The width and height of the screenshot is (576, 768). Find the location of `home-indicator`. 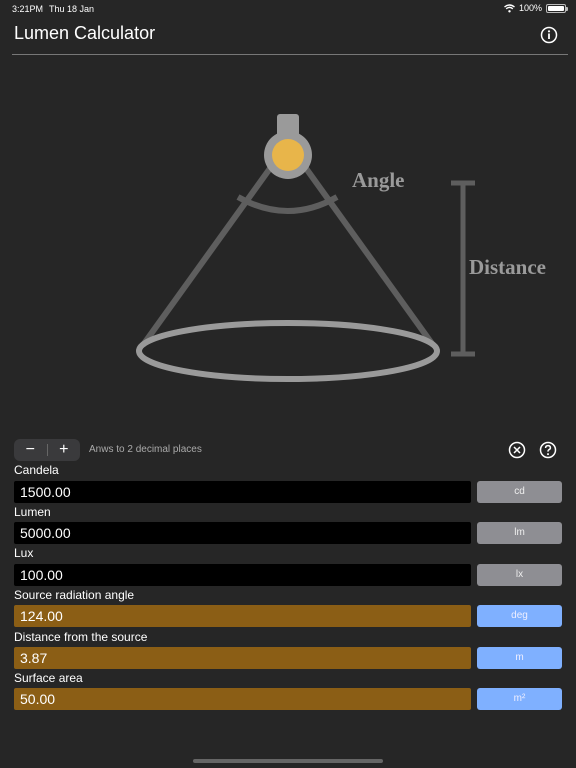

home-indicator is located at coordinates (288, 761).